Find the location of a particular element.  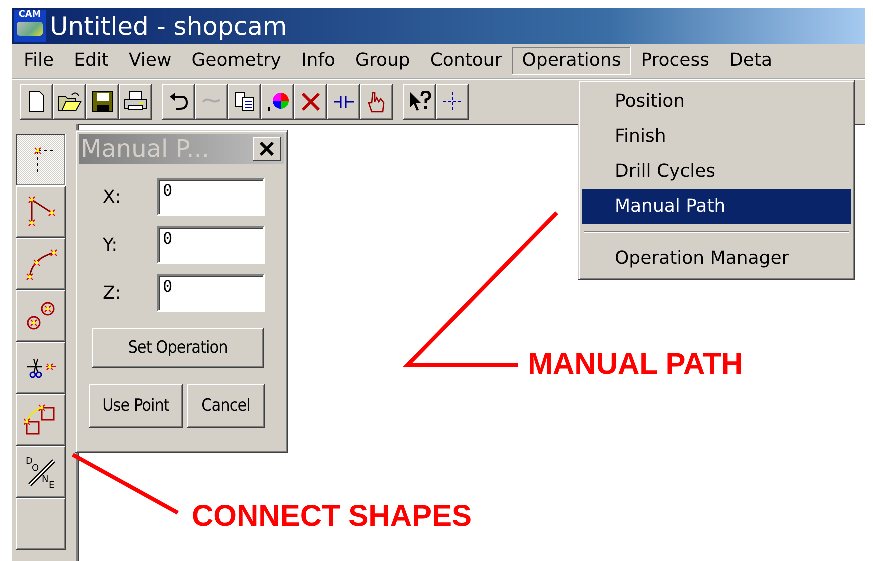

field-label: X: is located at coordinates (112, 197).